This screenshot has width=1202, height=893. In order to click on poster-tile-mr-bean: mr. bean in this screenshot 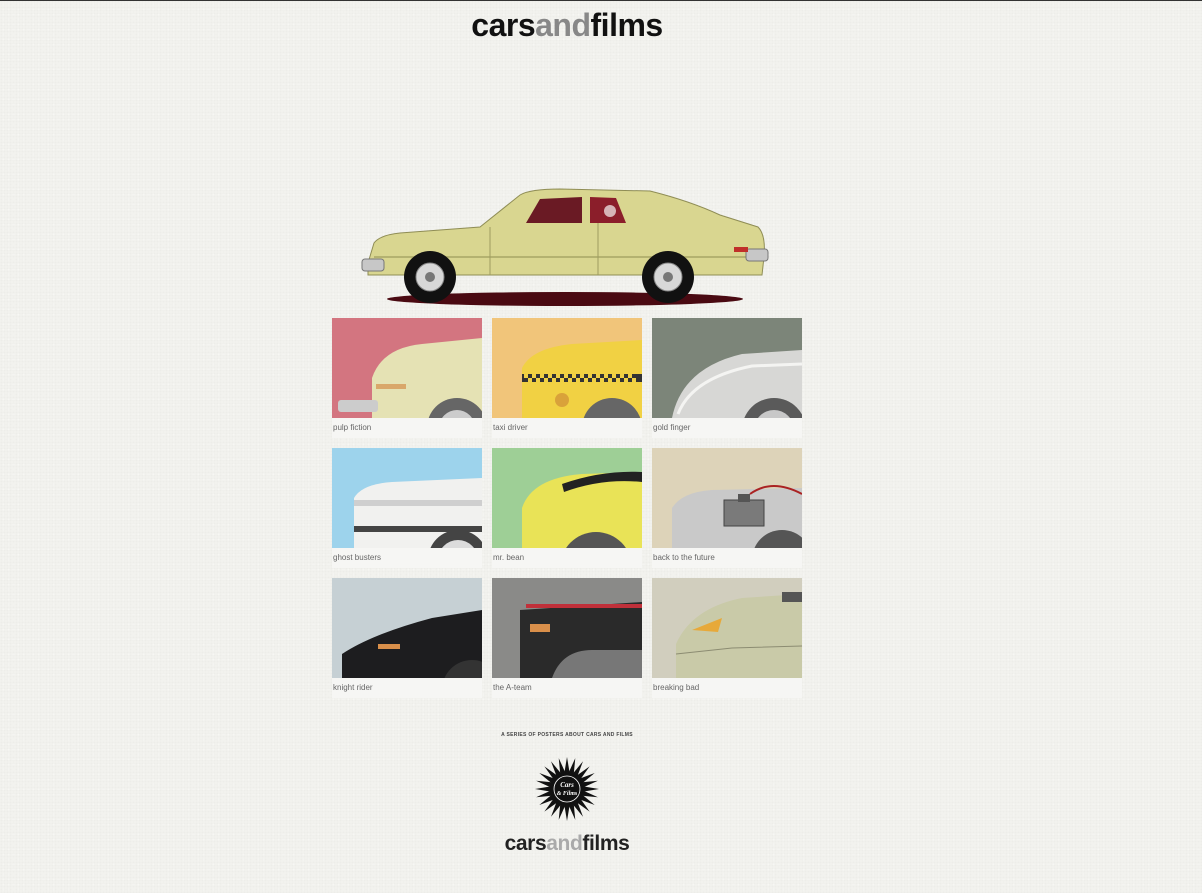, I will do `click(567, 508)`.